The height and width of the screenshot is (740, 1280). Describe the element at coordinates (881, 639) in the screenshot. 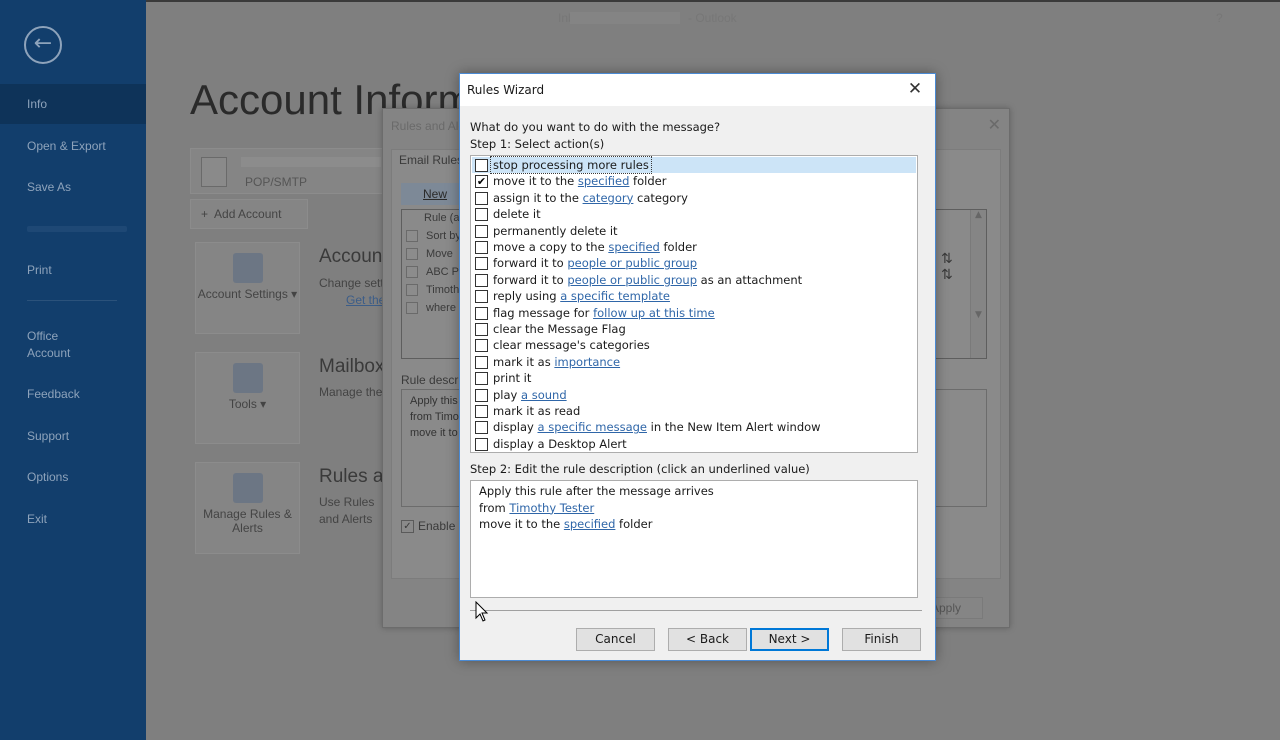

I see `finish-button: Finish` at that location.